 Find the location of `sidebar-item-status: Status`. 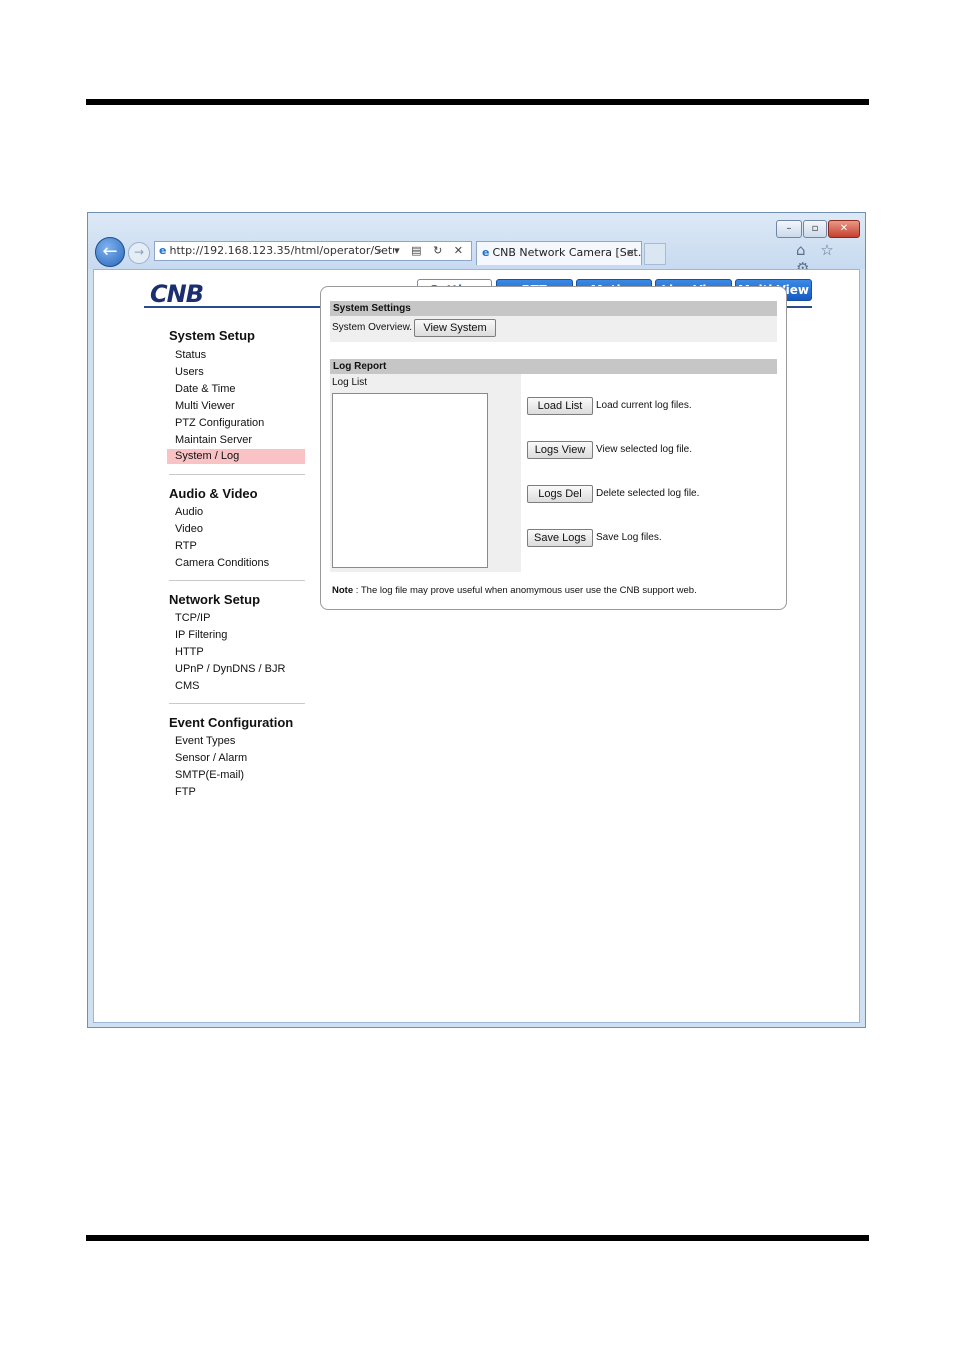

sidebar-item-status: Status is located at coordinates (190, 355).